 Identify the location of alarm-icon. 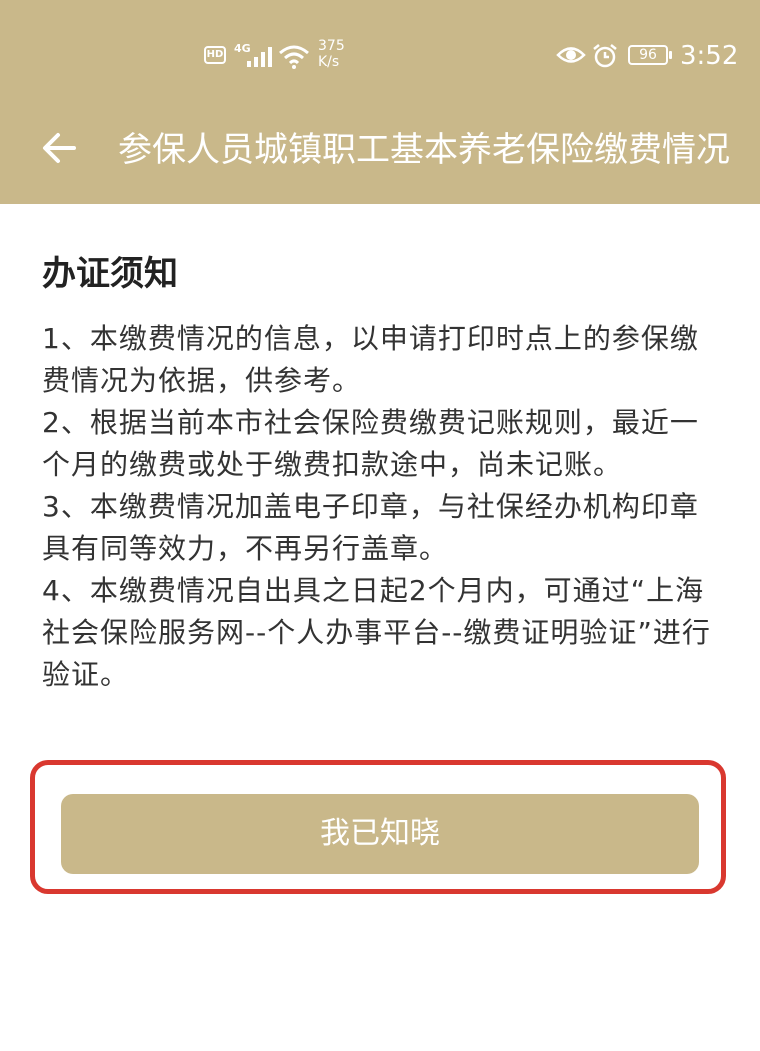
(605, 56).